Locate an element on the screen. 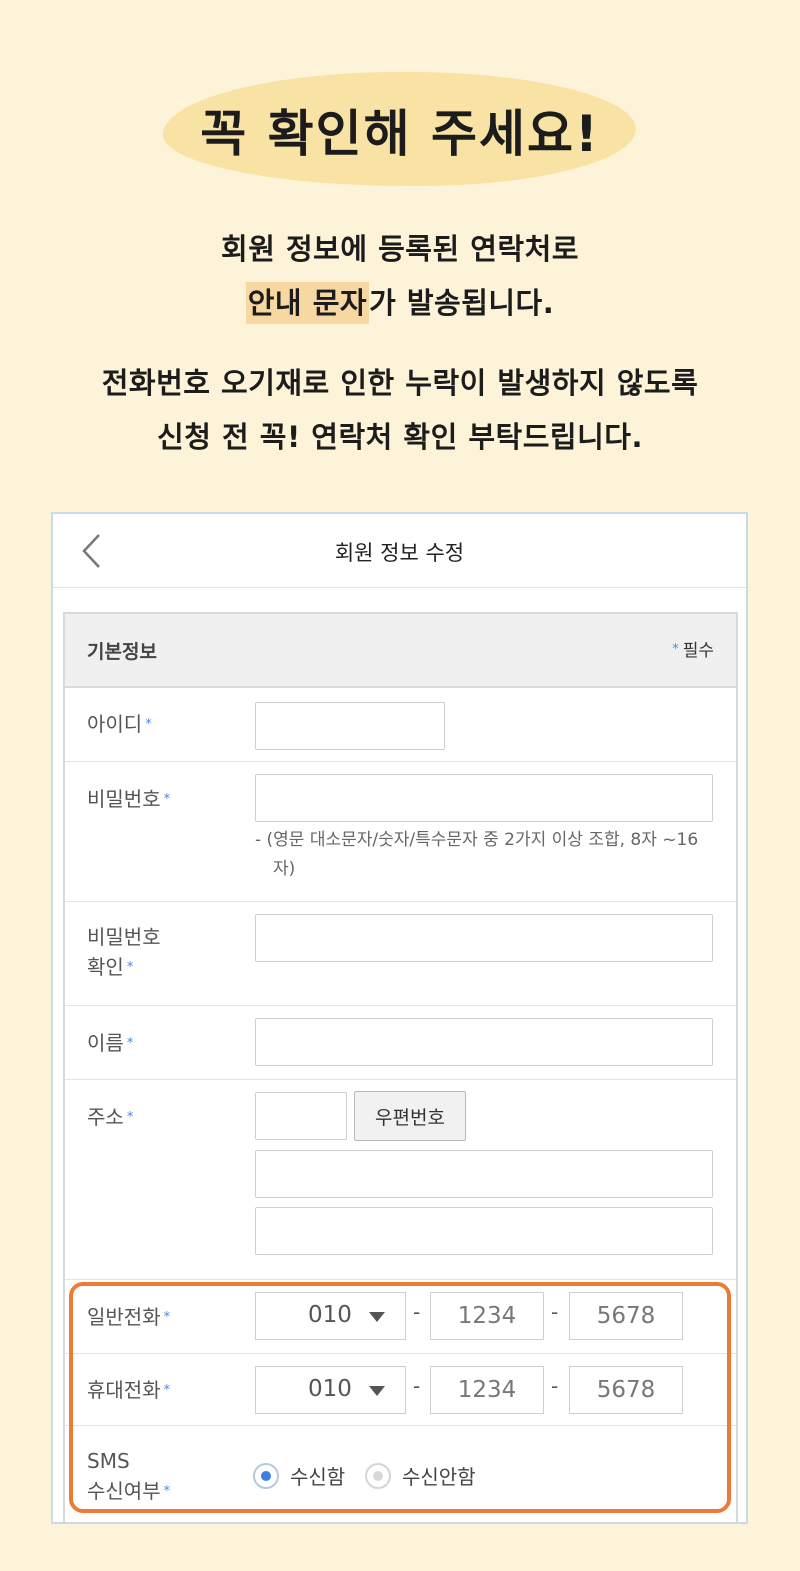  sms-label: SMS 수신여부 * is located at coordinates (129, 1476).